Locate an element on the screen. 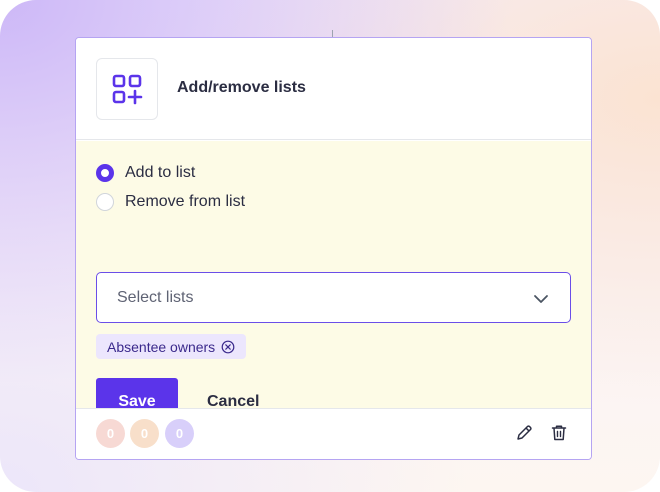 This screenshot has width=660, height=492. lists-select-placeholder: Select lists is located at coordinates (155, 297).